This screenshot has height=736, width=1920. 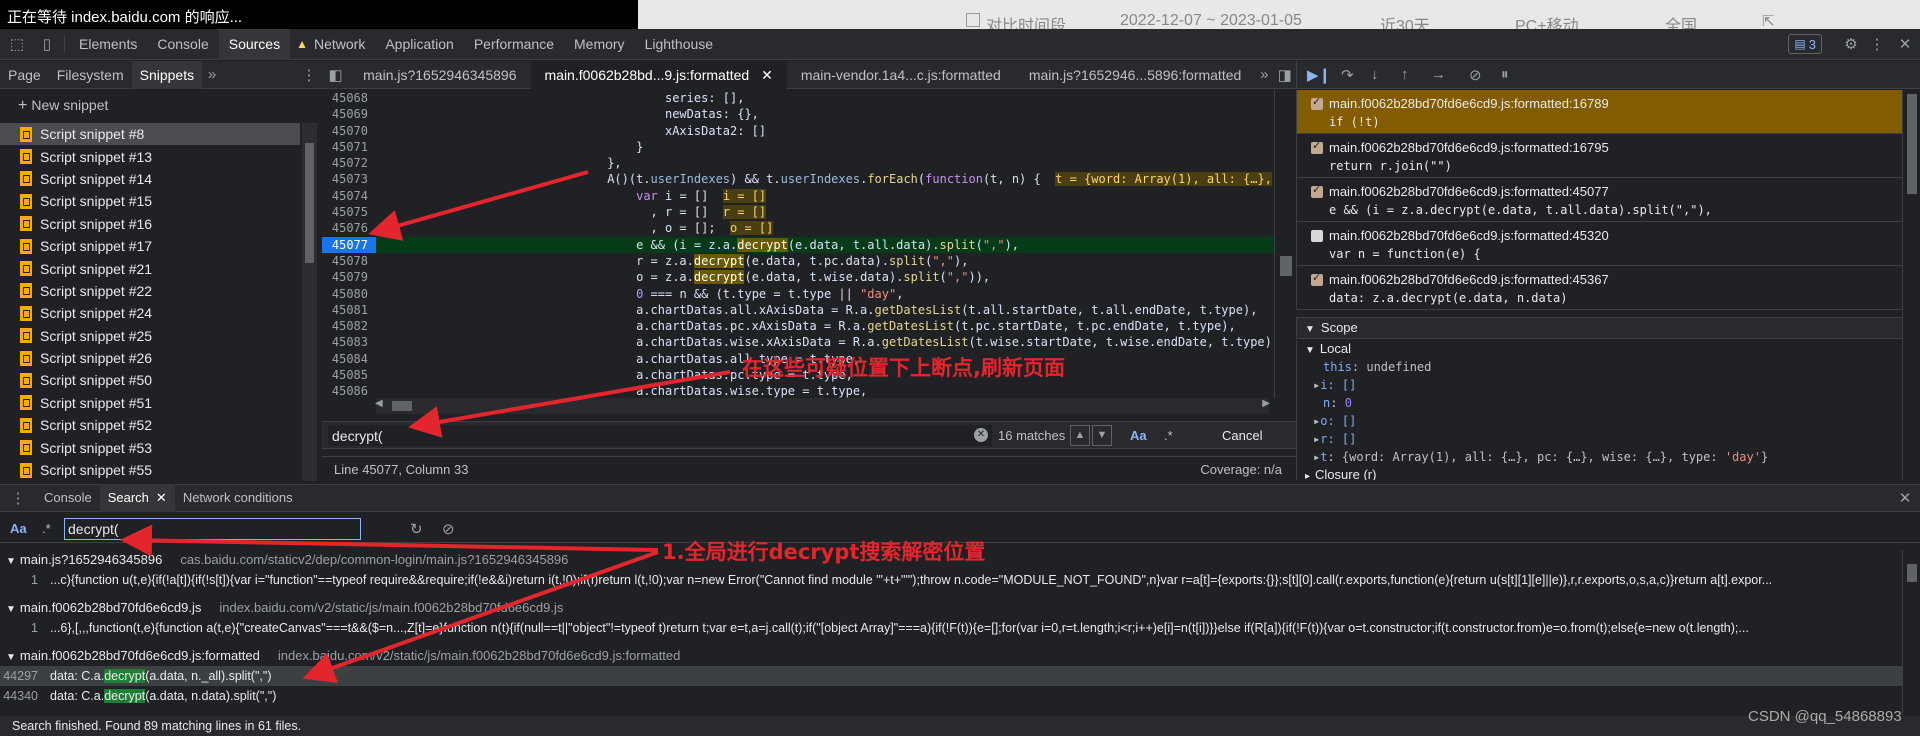 What do you see at coordinates (389, 540) in the screenshot?
I see `arrow-to-search-input` at bounding box center [389, 540].